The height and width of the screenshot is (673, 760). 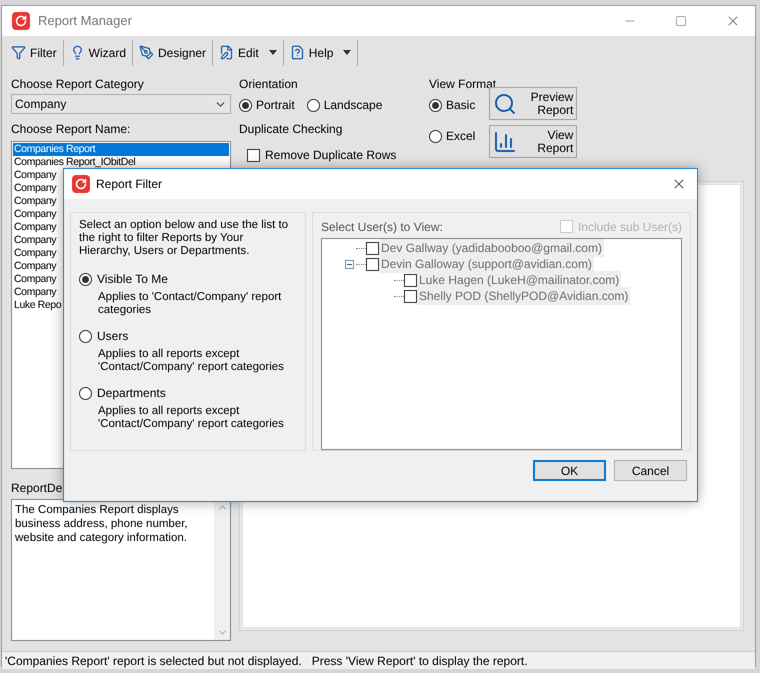 I want to click on dialog-button: OK, so click(x=569, y=470).